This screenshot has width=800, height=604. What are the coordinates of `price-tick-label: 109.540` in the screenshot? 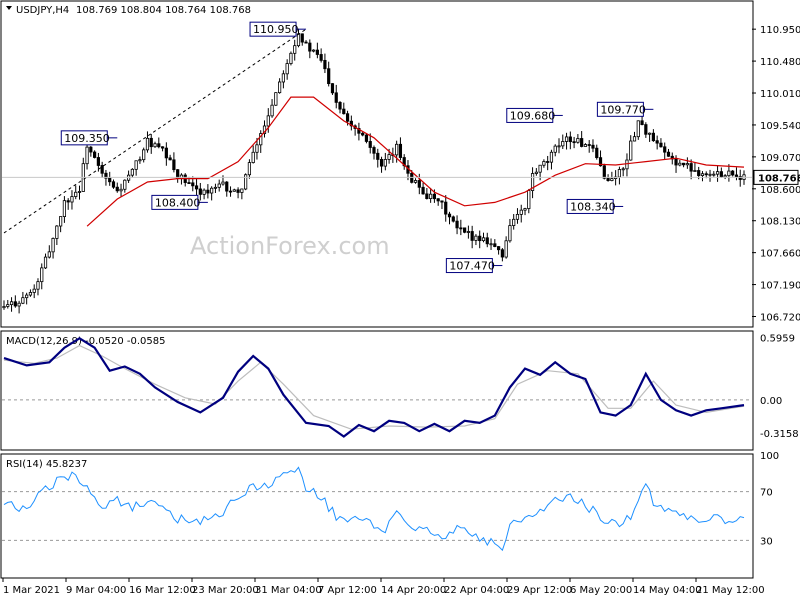 It's located at (780, 126).